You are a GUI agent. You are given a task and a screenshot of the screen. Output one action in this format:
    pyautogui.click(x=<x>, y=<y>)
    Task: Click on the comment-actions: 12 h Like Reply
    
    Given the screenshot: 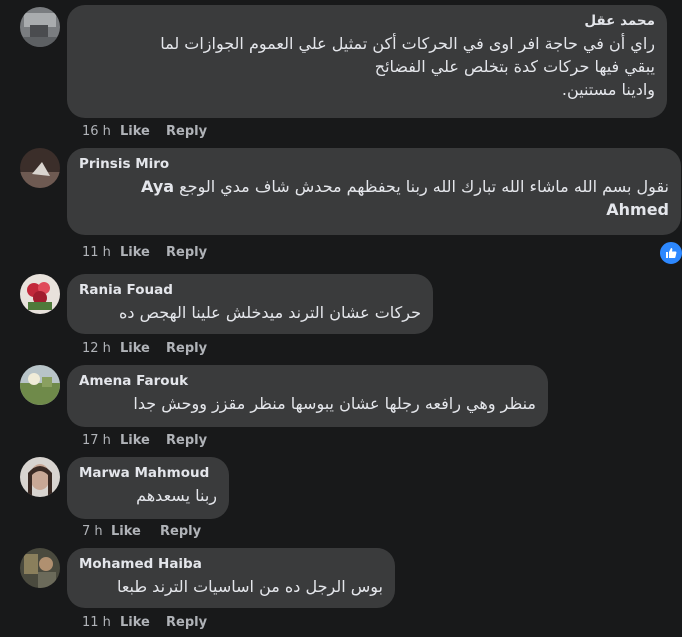 What is the action you would take?
    pyautogui.click(x=144, y=348)
    